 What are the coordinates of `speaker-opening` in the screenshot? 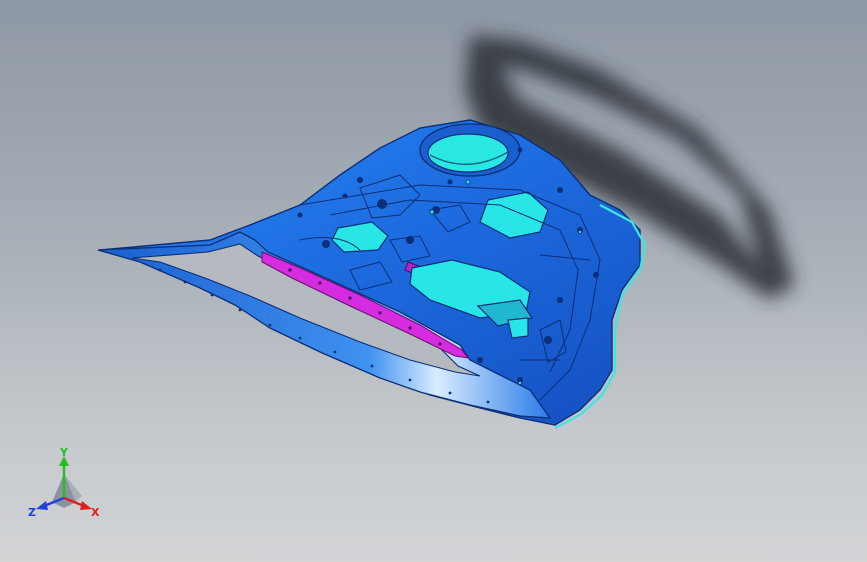 It's located at (470, 150).